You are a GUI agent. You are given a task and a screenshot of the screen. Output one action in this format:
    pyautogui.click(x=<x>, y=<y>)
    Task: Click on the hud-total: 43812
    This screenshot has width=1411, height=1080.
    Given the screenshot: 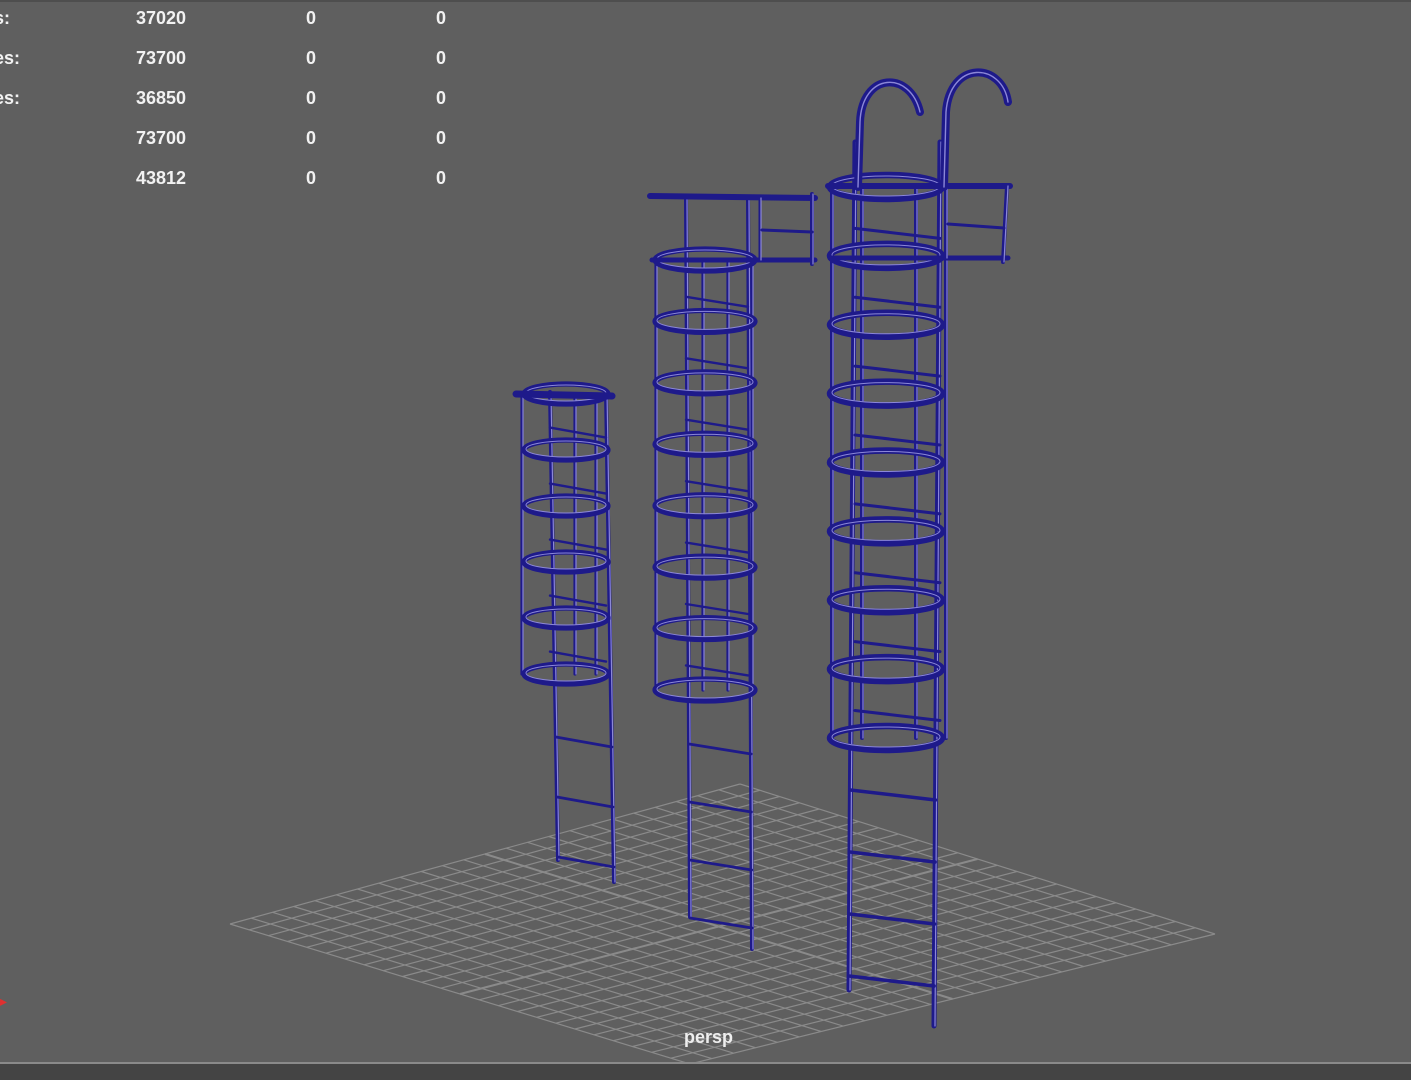 What is the action you would take?
    pyautogui.click(x=160, y=178)
    